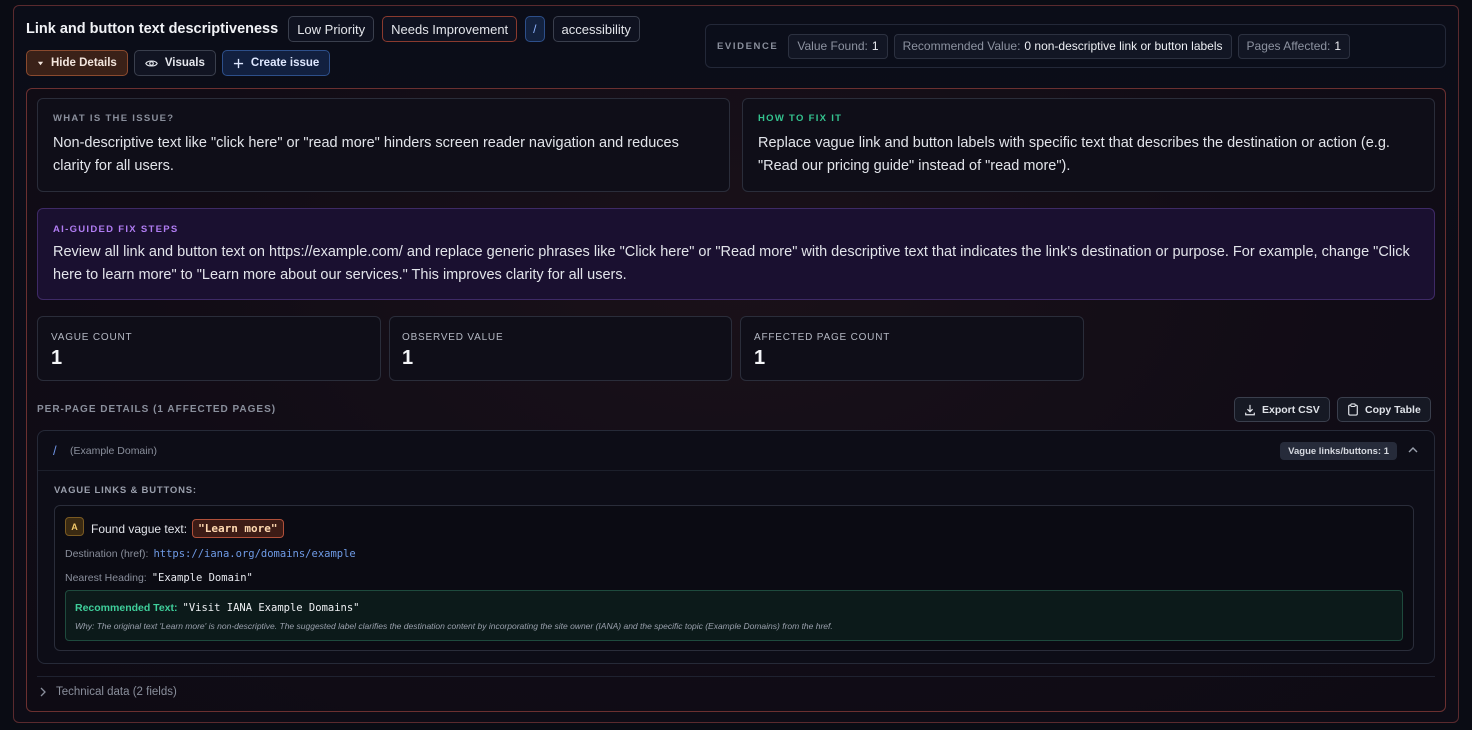 Image resolution: width=1472 pixels, height=730 pixels. What do you see at coordinates (450, 29) in the screenshot?
I see `status-badge: Needs Improvement` at bounding box center [450, 29].